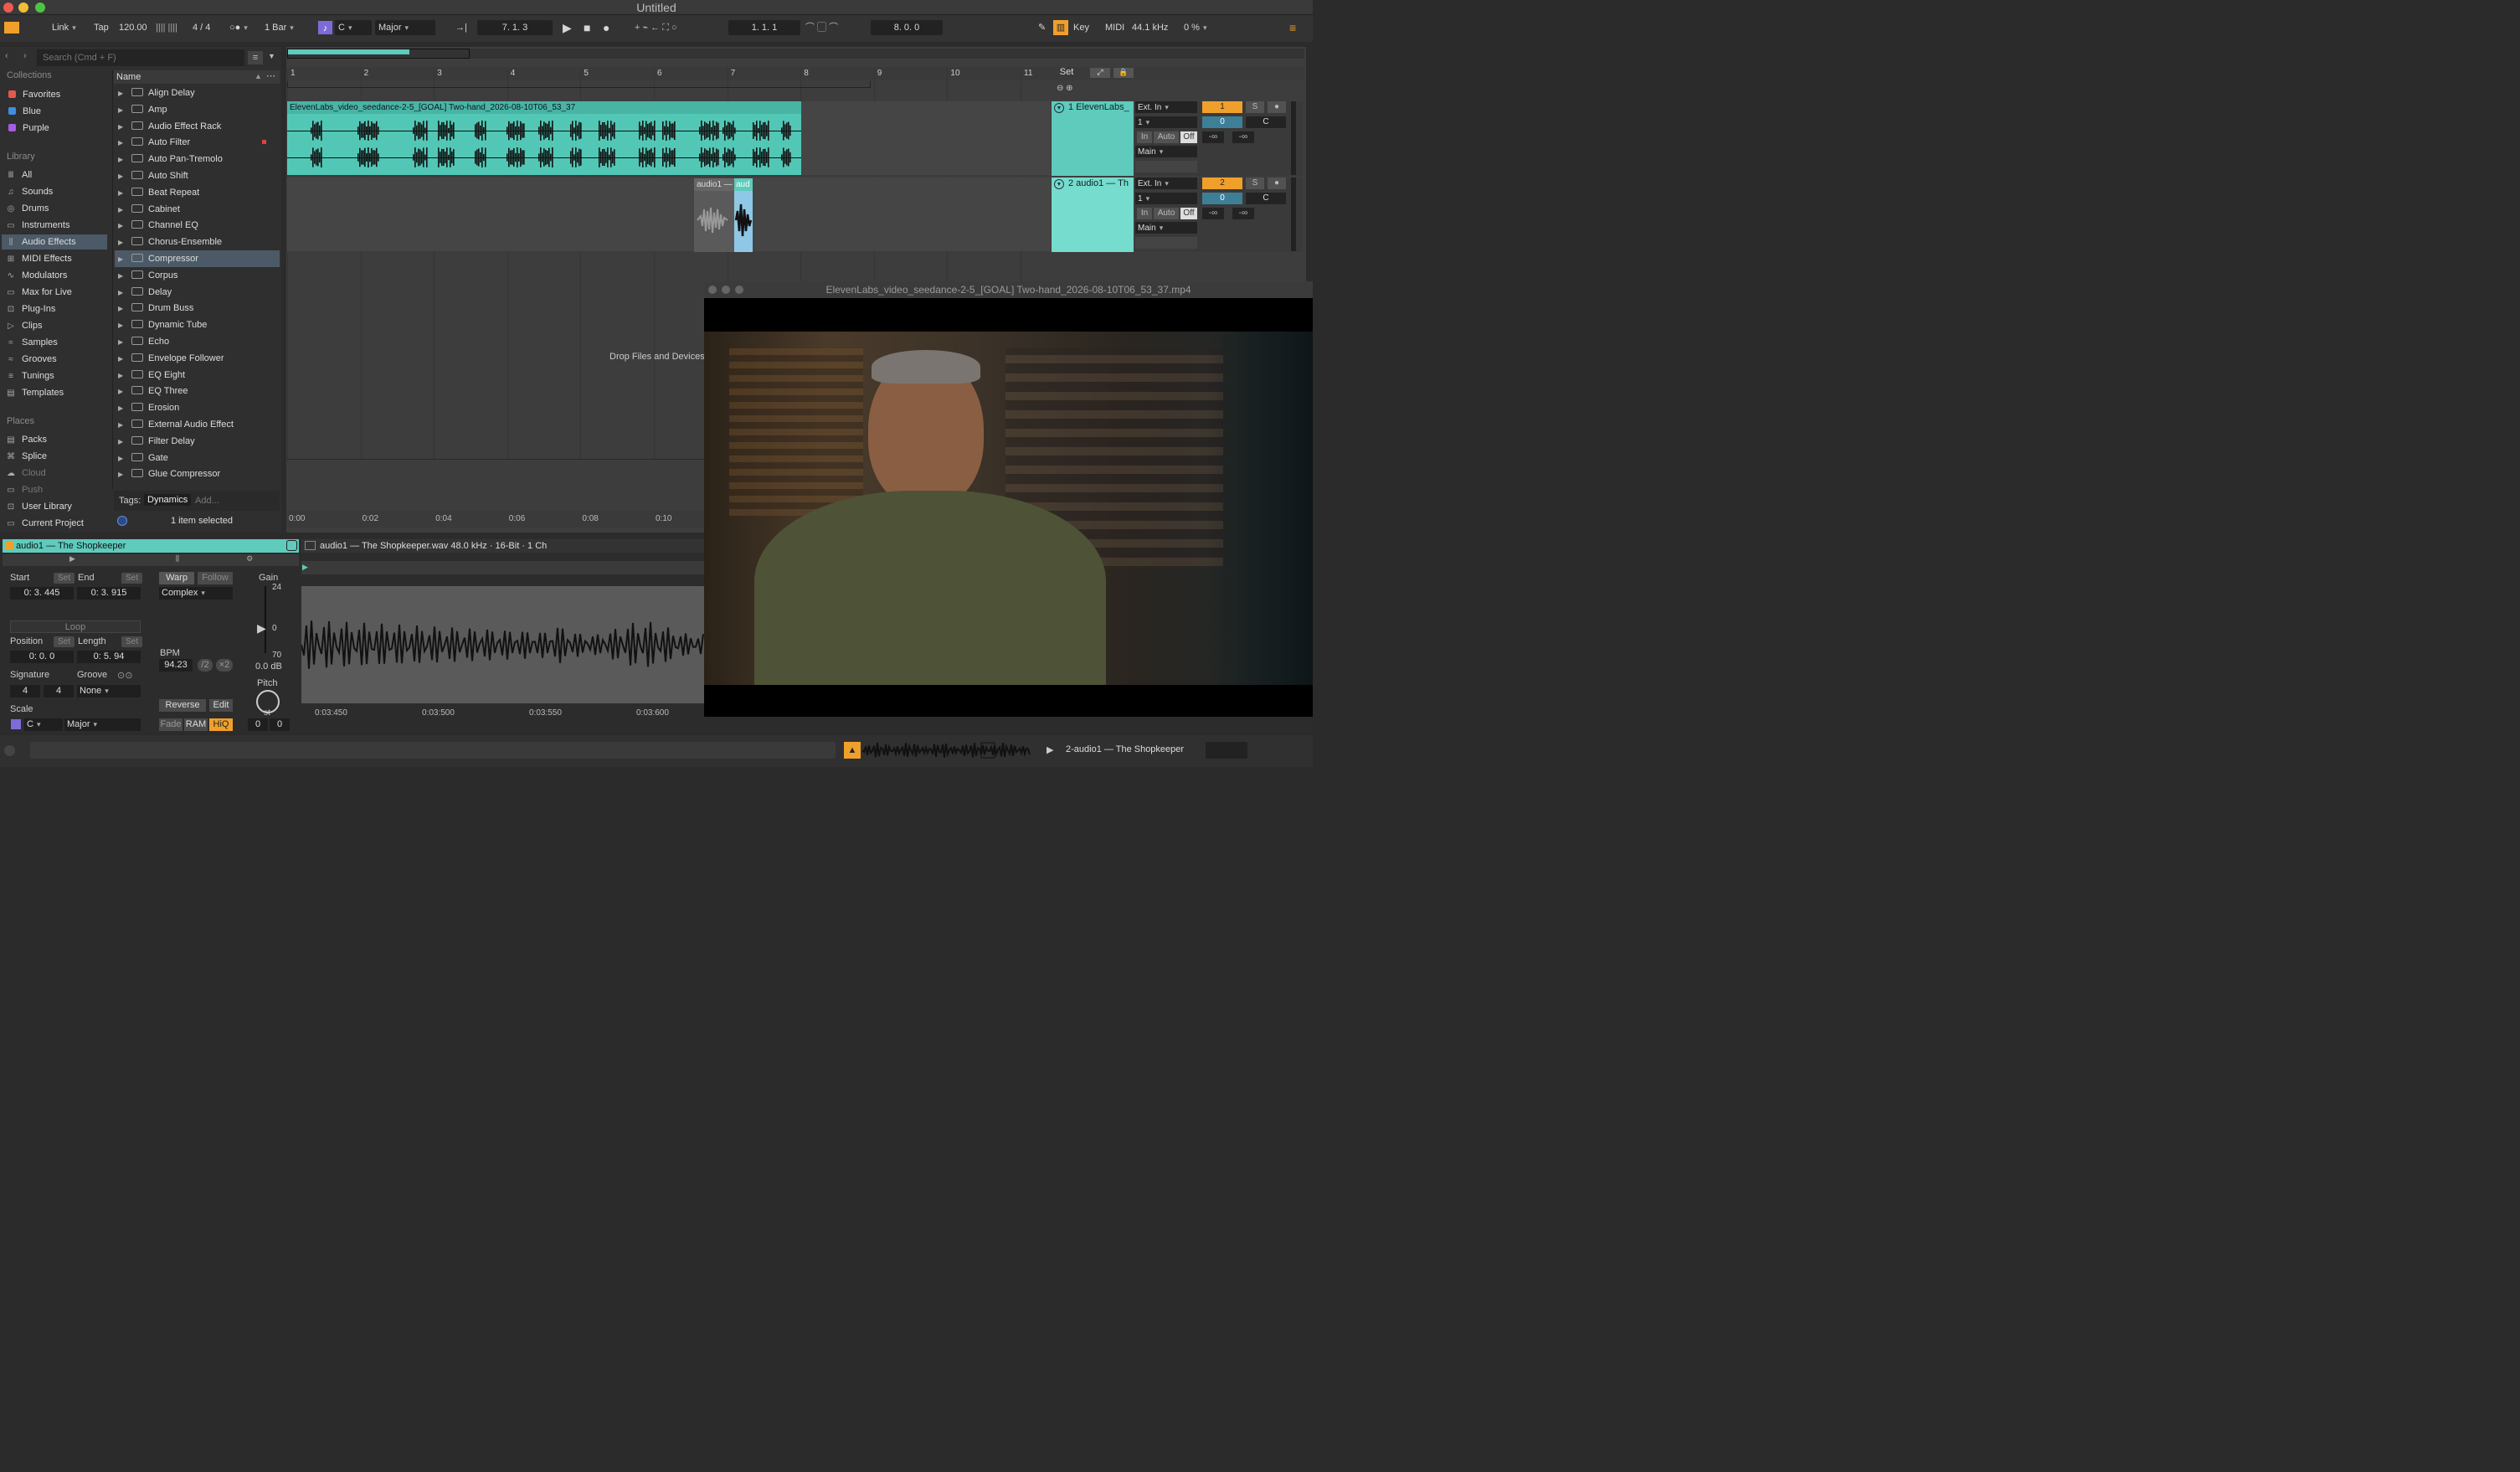  I want to click on loop-length-field: 8. 0. 0, so click(907, 27).